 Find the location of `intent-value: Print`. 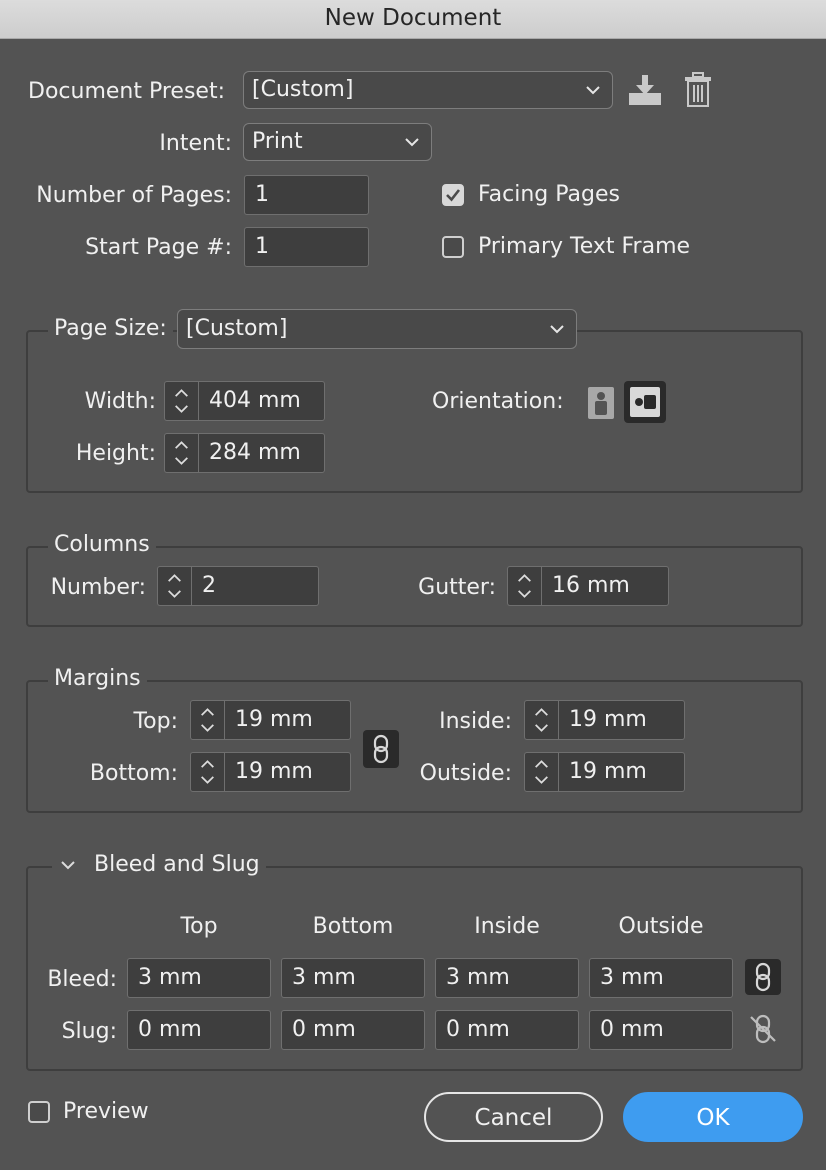

intent-value: Print is located at coordinates (277, 141).